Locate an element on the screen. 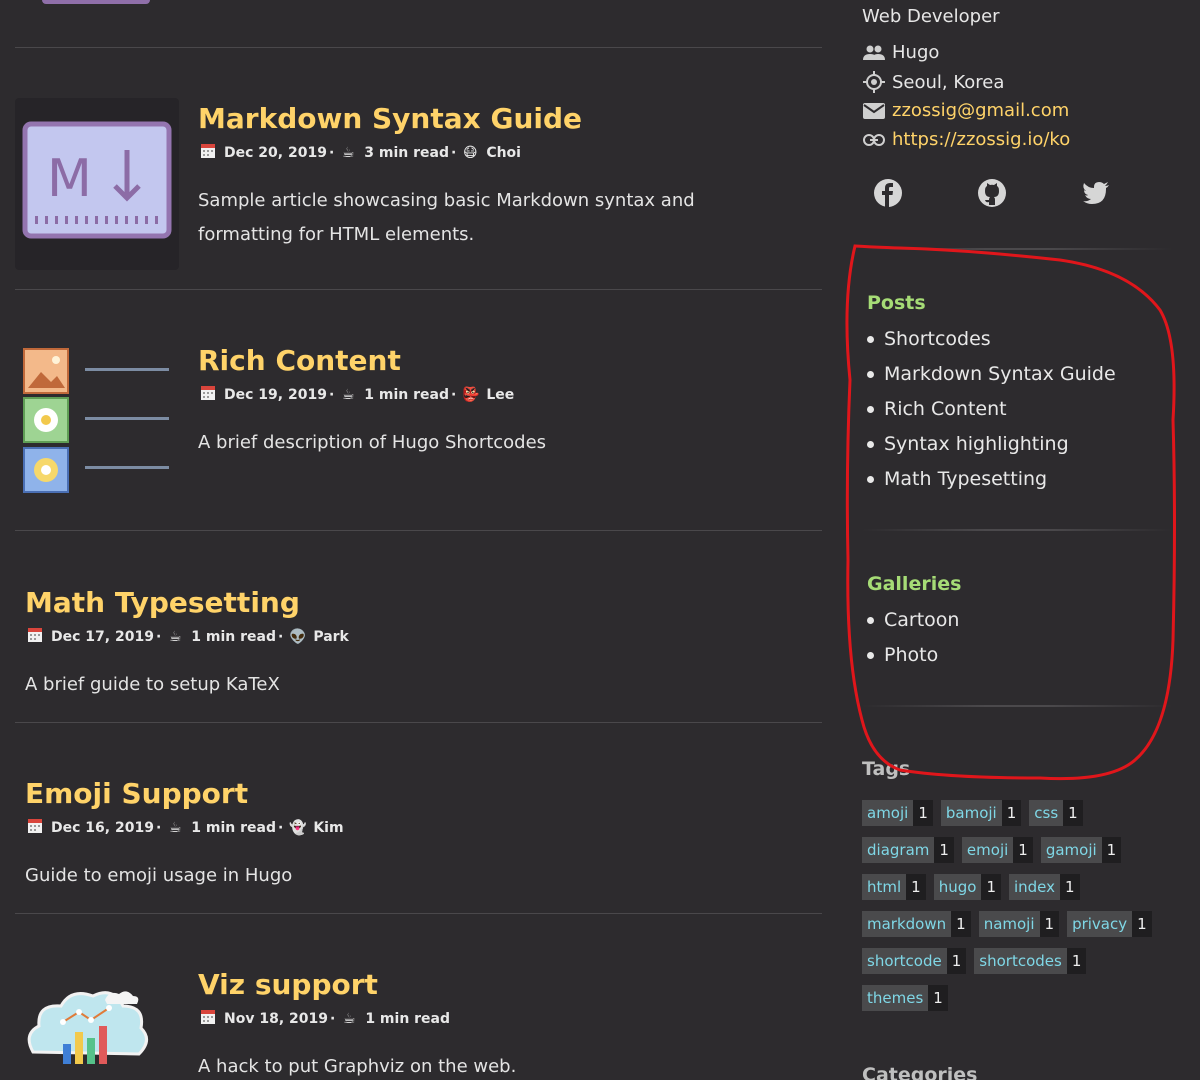  link-icon is located at coordinates (874, 139).